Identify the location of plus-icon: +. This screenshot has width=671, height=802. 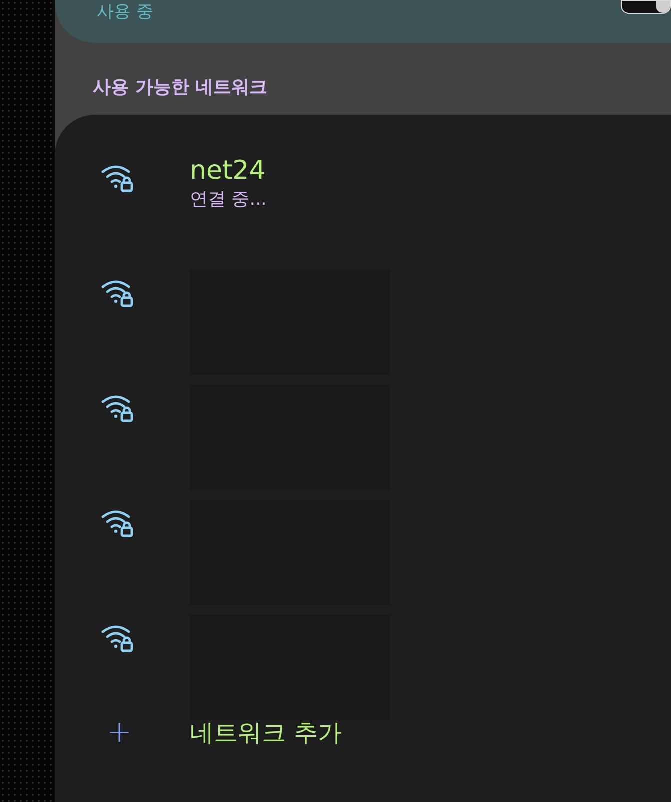
(119, 733).